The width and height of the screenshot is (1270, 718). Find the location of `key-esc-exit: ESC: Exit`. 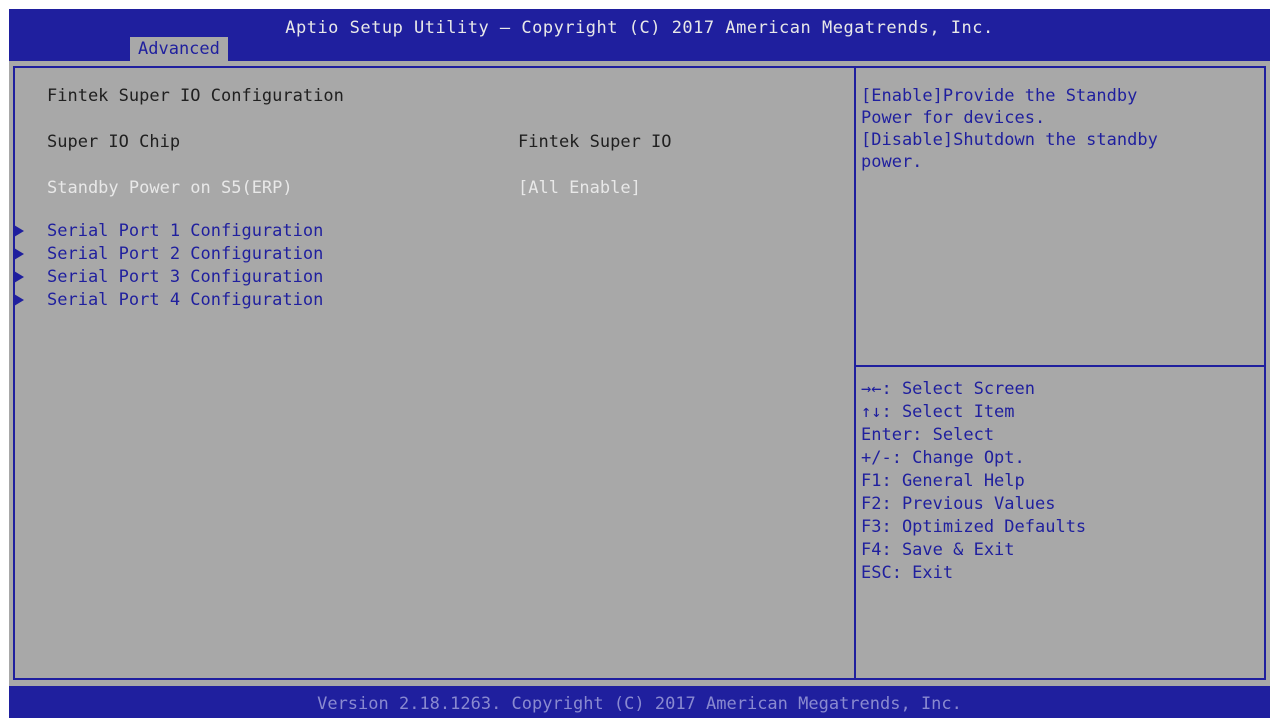

key-esc-exit: ESC: Exit is located at coordinates (907, 573).